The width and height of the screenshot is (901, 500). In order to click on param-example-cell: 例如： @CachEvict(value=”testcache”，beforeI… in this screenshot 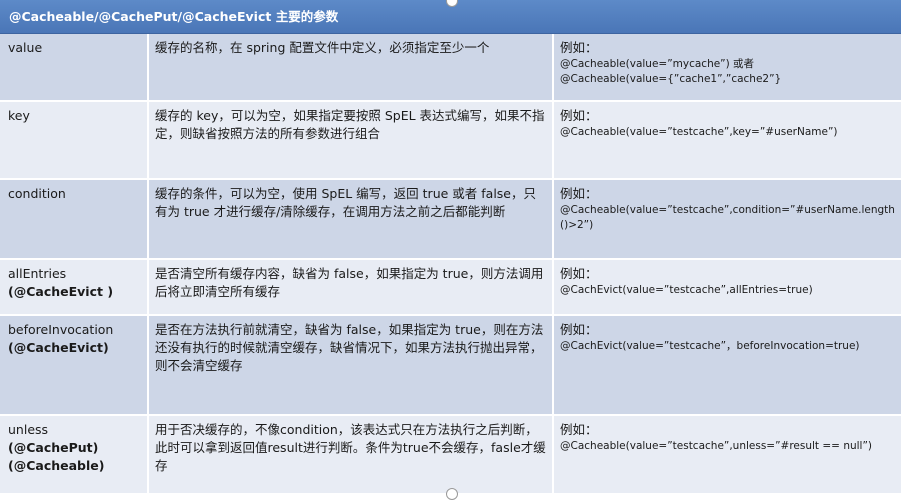, I will do `click(727, 365)`.